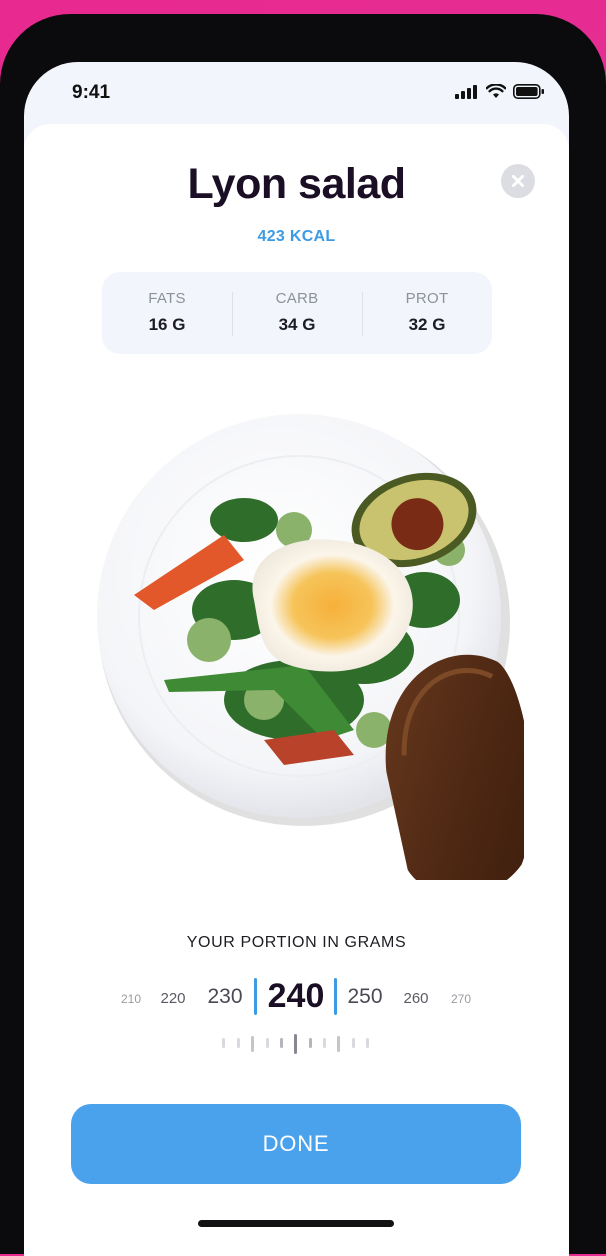  I want to click on portion-selected-value: 240, so click(296, 996).